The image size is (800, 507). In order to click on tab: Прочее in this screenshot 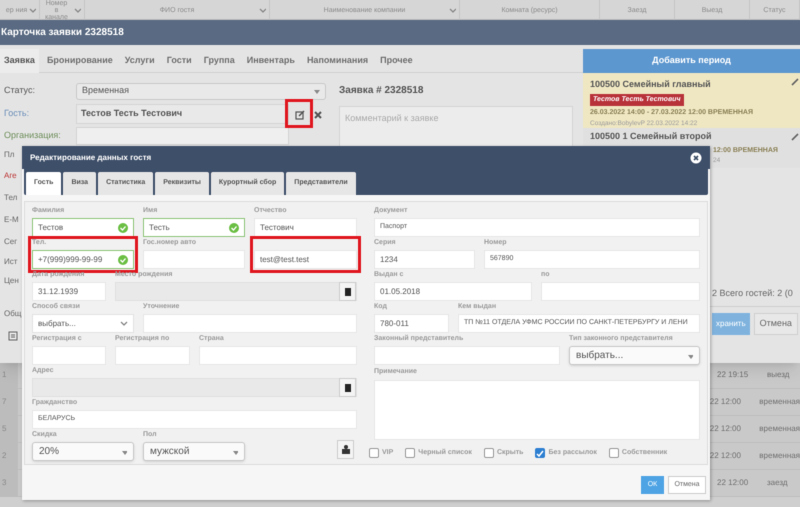, I will do `click(396, 61)`.